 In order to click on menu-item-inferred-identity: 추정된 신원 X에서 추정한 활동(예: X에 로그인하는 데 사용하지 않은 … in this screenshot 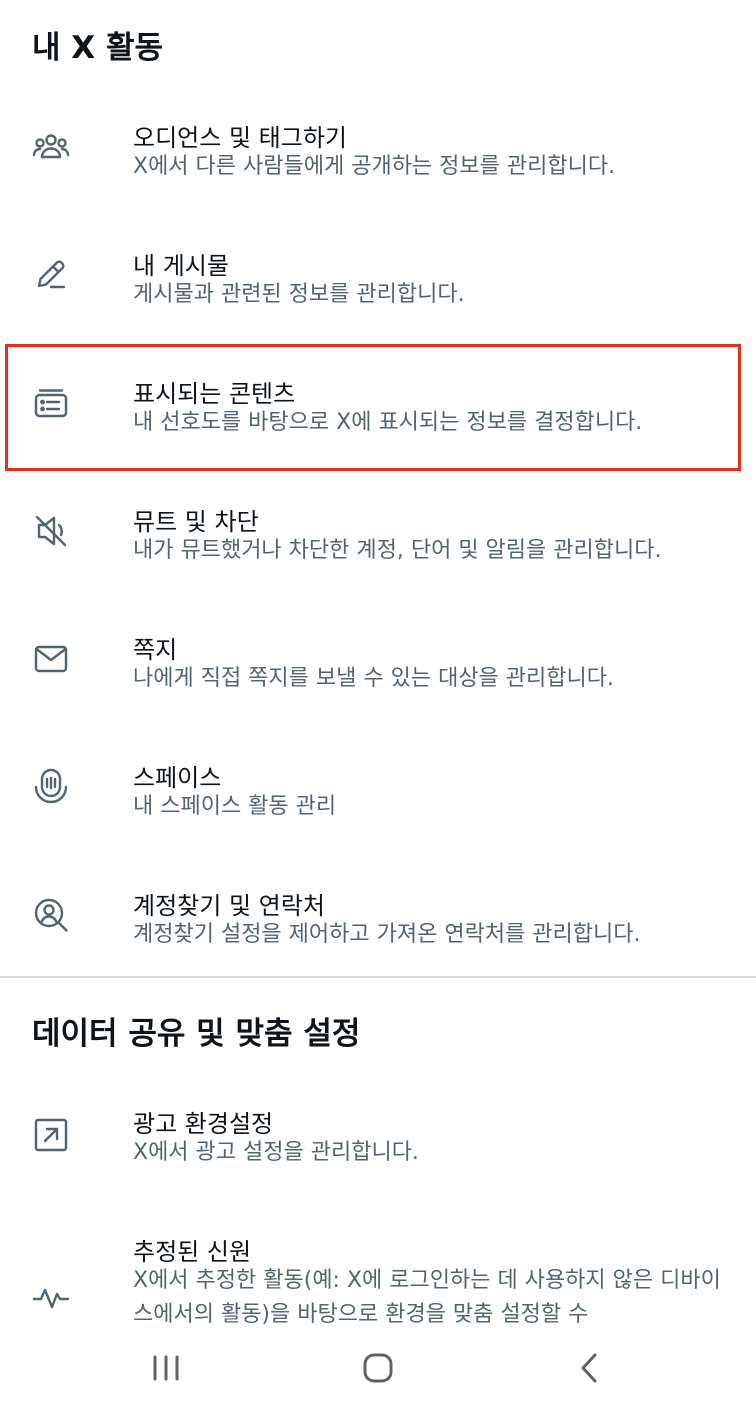, I will do `click(378, 1266)`.